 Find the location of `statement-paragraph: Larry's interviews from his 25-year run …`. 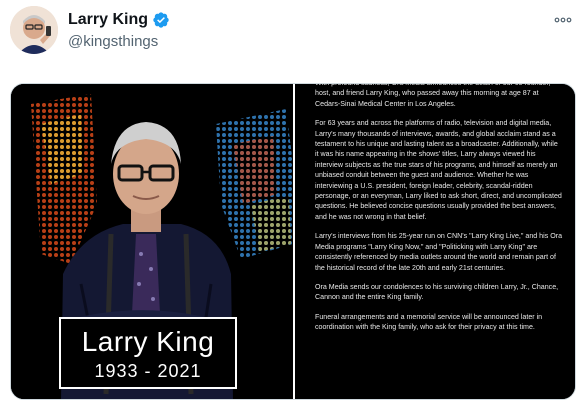

statement-paragraph: Larry's interviews from his 25-year run … is located at coordinates (439, 252).